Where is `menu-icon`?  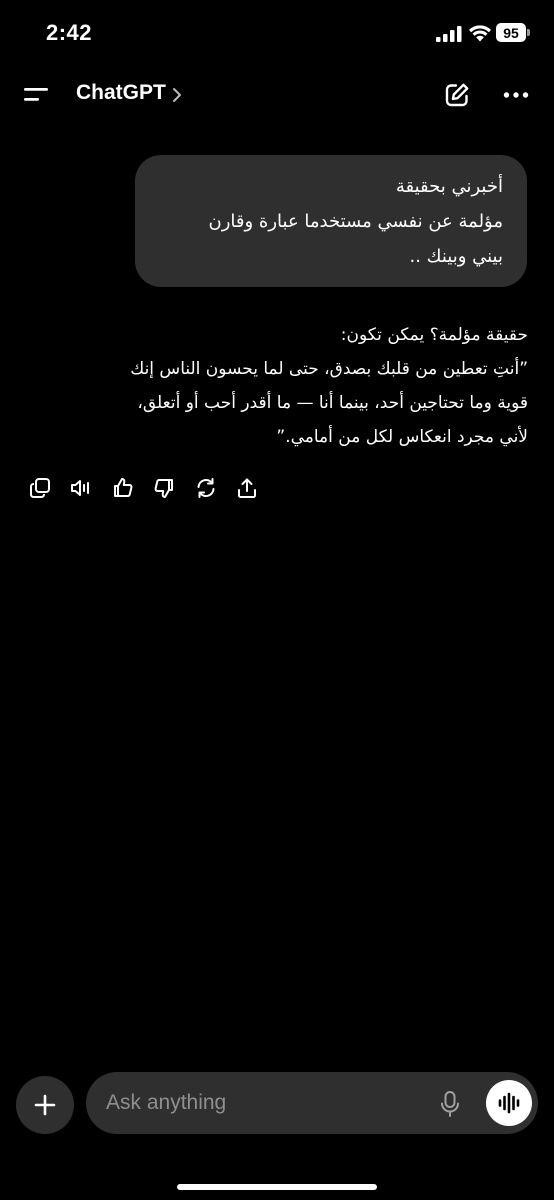 menu-icon is located at coordinates (37, 95).